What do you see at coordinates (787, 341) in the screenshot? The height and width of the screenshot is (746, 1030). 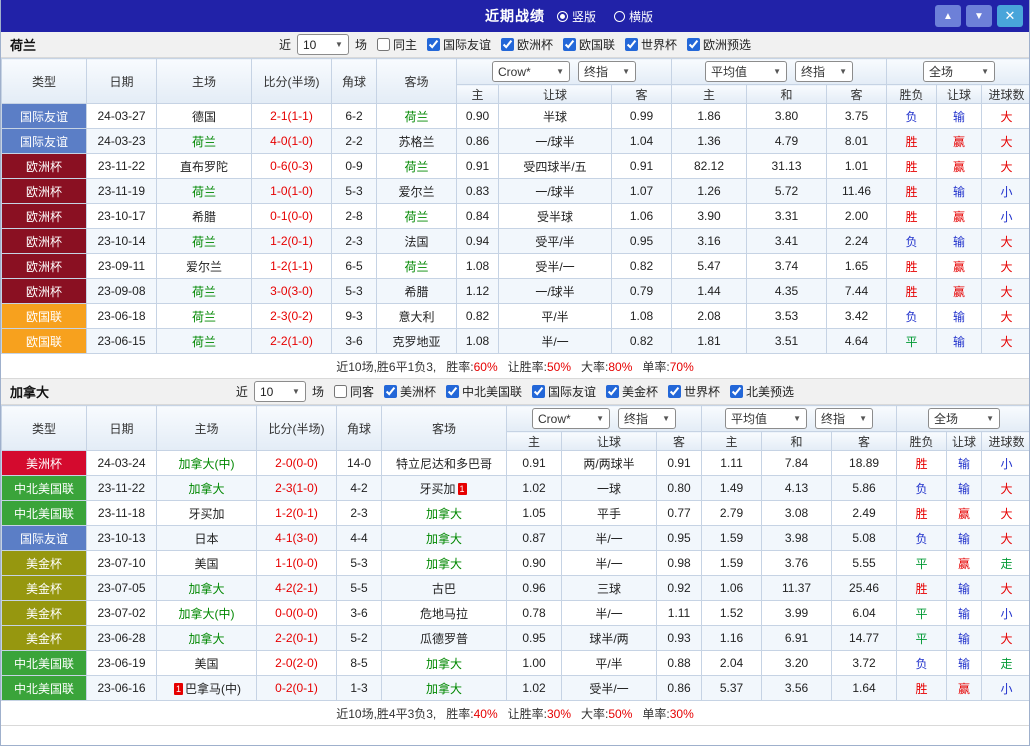 I see `avg-draw-odds: 3.51` at bounding box center [787, 341].